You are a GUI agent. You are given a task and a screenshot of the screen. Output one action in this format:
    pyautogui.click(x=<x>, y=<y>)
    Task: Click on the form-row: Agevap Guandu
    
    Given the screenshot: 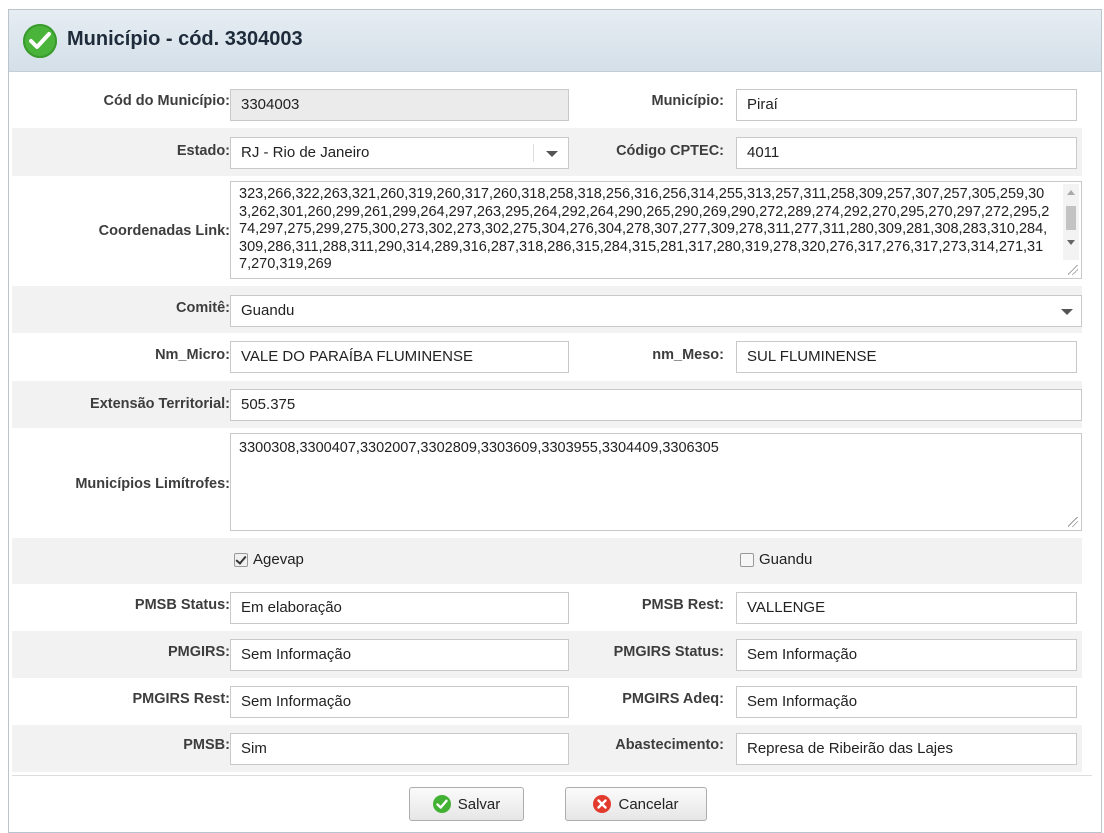 What is the action you would take?
    pyautogui.click(x=547, y=561)
    